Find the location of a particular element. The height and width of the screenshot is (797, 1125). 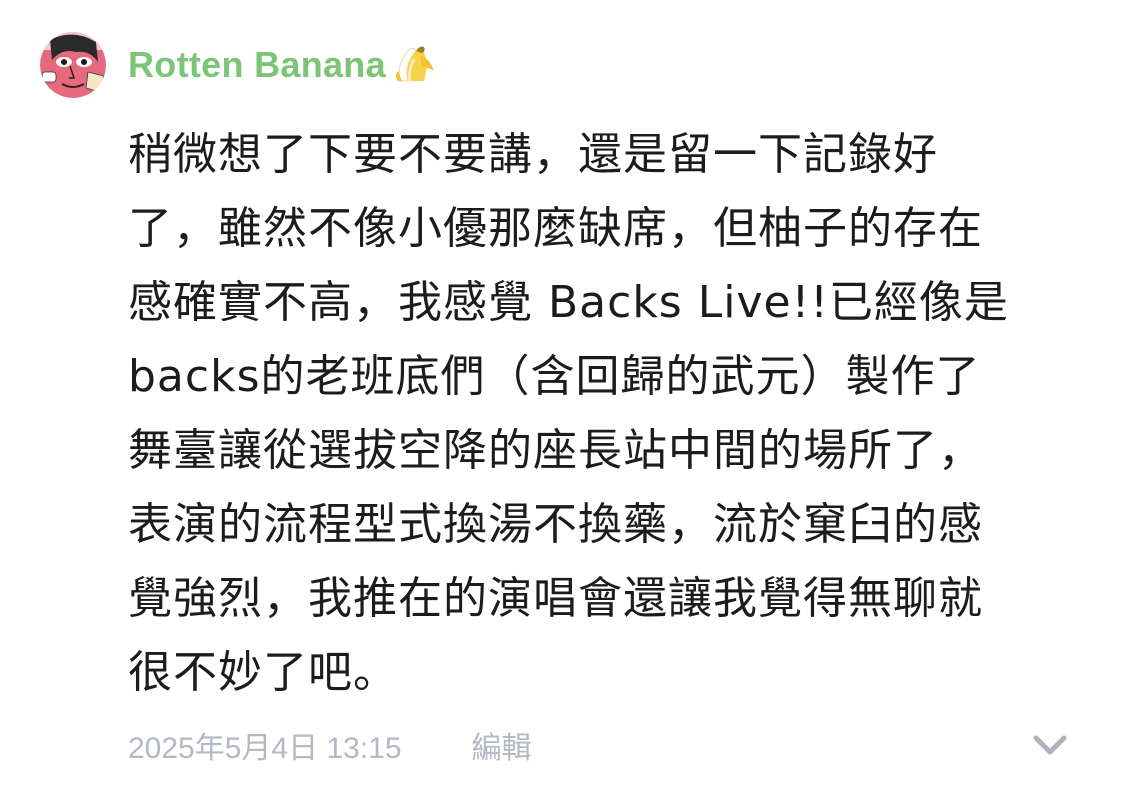

avatar-image is located at coordinates (73, 65).